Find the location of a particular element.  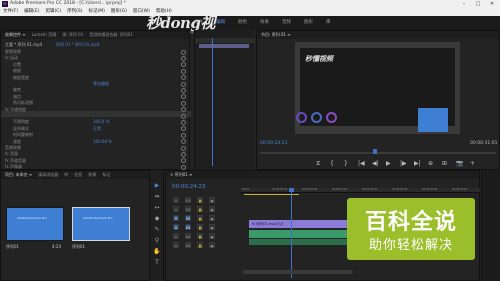

transport-button: + is located at coordinates (472, 163).